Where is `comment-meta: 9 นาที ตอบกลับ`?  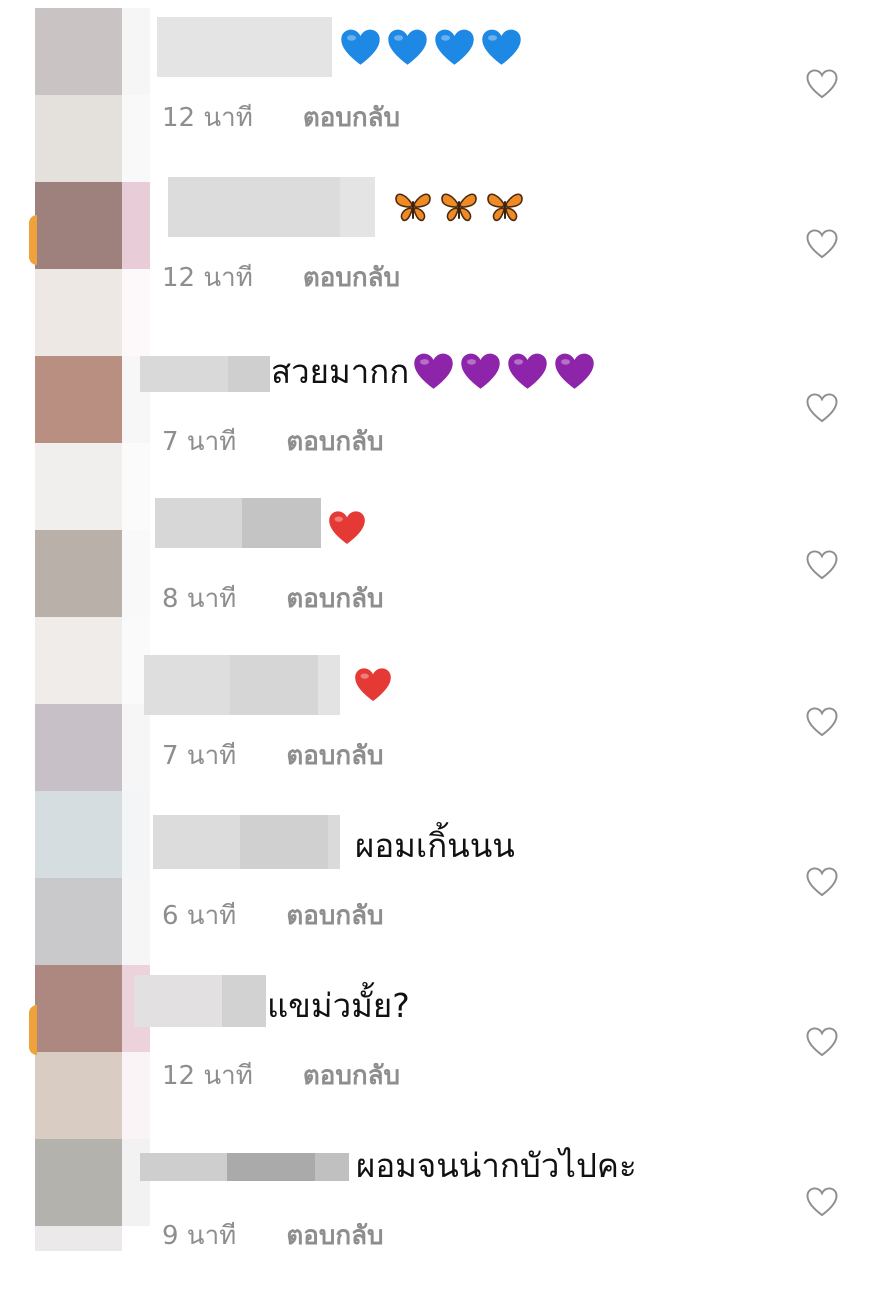
comment-meta: 9 นาที ตอบกลับ is located at coordinates (273, 1235).